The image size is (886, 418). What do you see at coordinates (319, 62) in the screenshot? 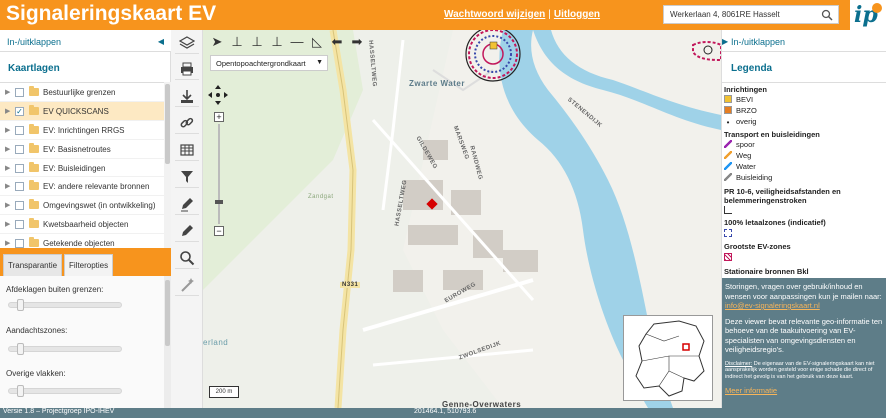
I see `chevron-down-icon: ▼` at bounding box center [319, 62].